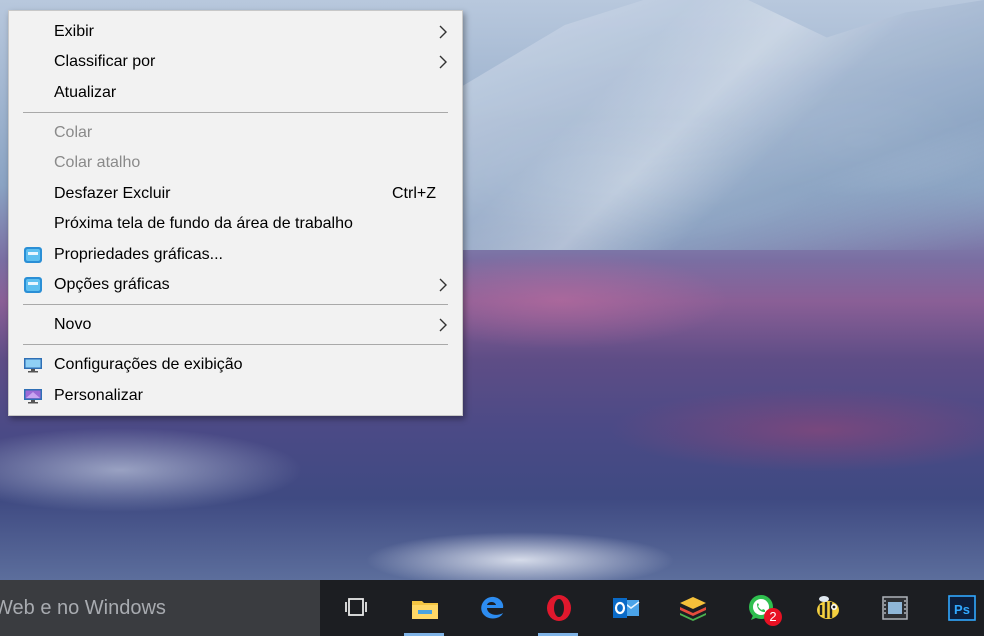  I want to click on notification-badge: 2, so click(773, 617).